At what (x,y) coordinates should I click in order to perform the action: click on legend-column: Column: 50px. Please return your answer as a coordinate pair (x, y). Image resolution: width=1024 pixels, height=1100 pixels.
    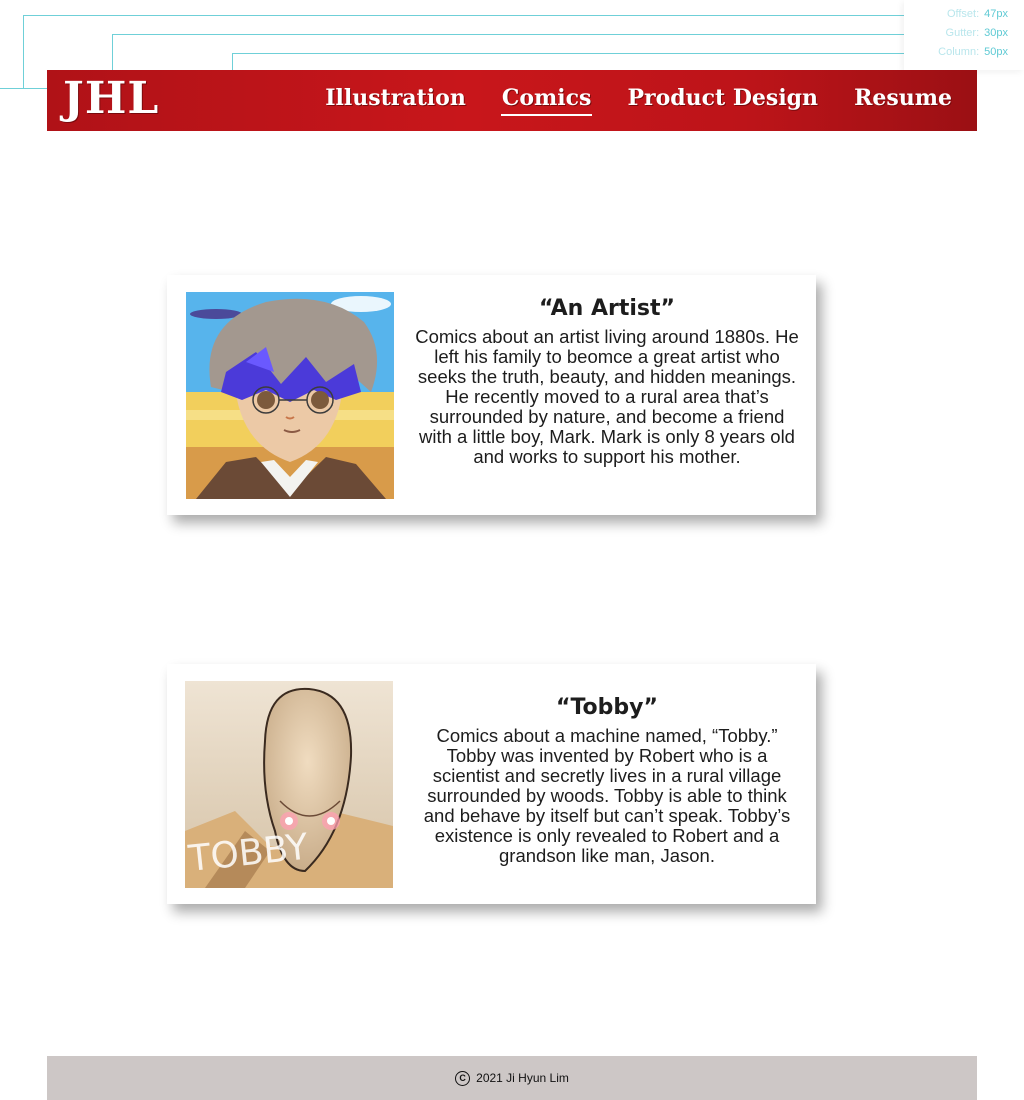
    Looking at the image, I should click on (973, 52).